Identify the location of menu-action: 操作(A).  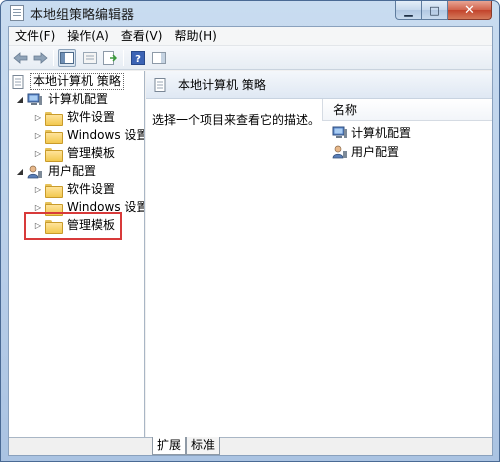
(88, 36).